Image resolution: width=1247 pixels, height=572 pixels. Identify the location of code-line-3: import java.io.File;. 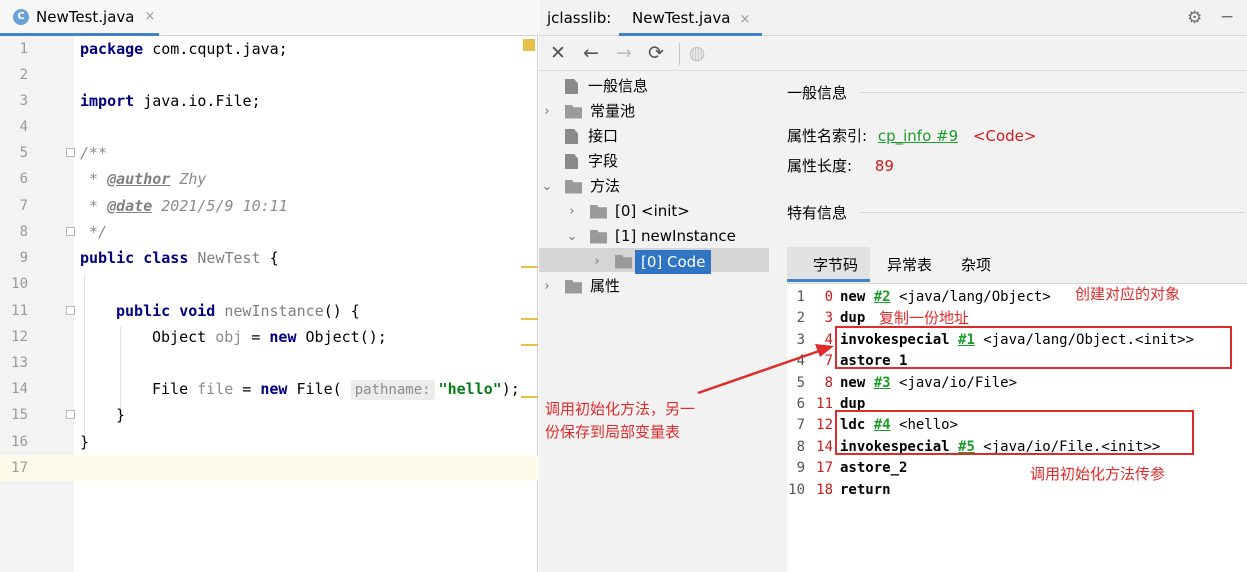
(170, 101).